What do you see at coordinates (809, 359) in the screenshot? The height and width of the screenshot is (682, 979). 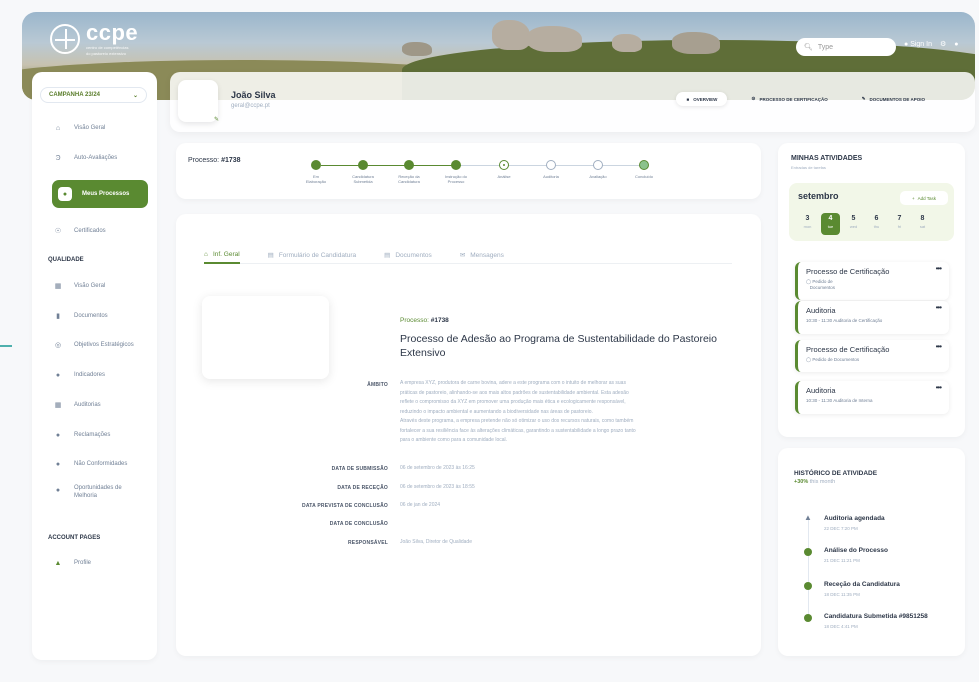 I see `tag-icon: ◯` at bounding box center [809, 359].